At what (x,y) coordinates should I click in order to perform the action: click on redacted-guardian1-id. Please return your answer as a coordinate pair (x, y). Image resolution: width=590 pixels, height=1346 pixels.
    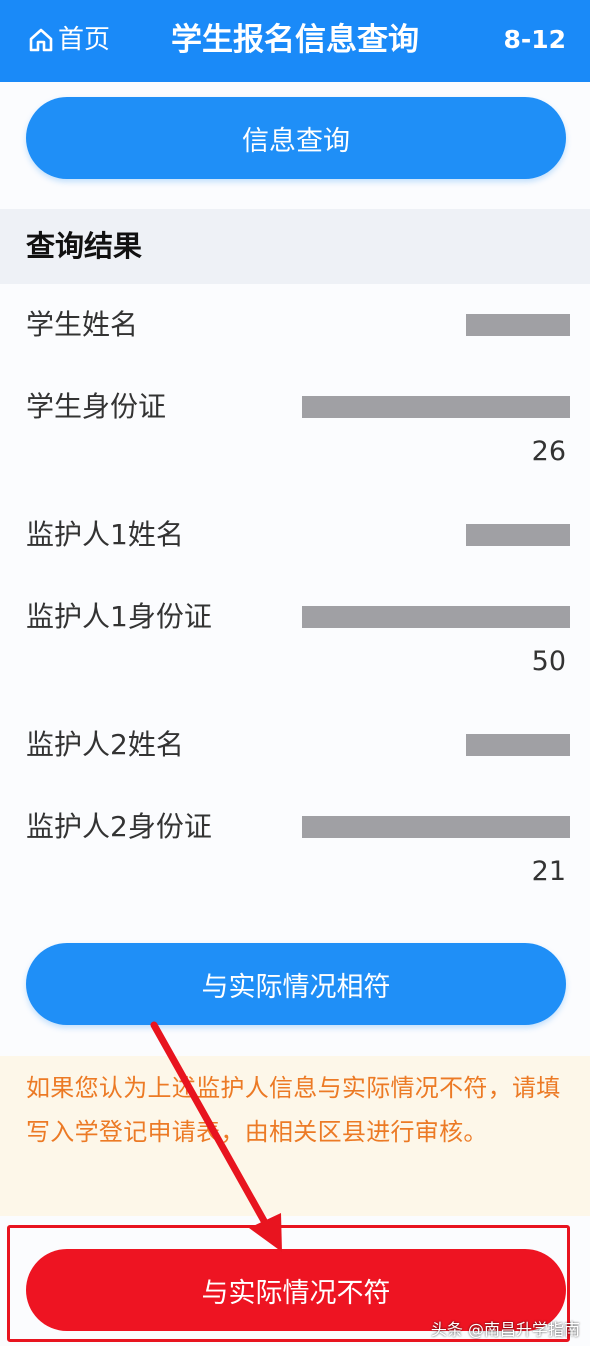
    Looking at the image, I should click on (436, 617).